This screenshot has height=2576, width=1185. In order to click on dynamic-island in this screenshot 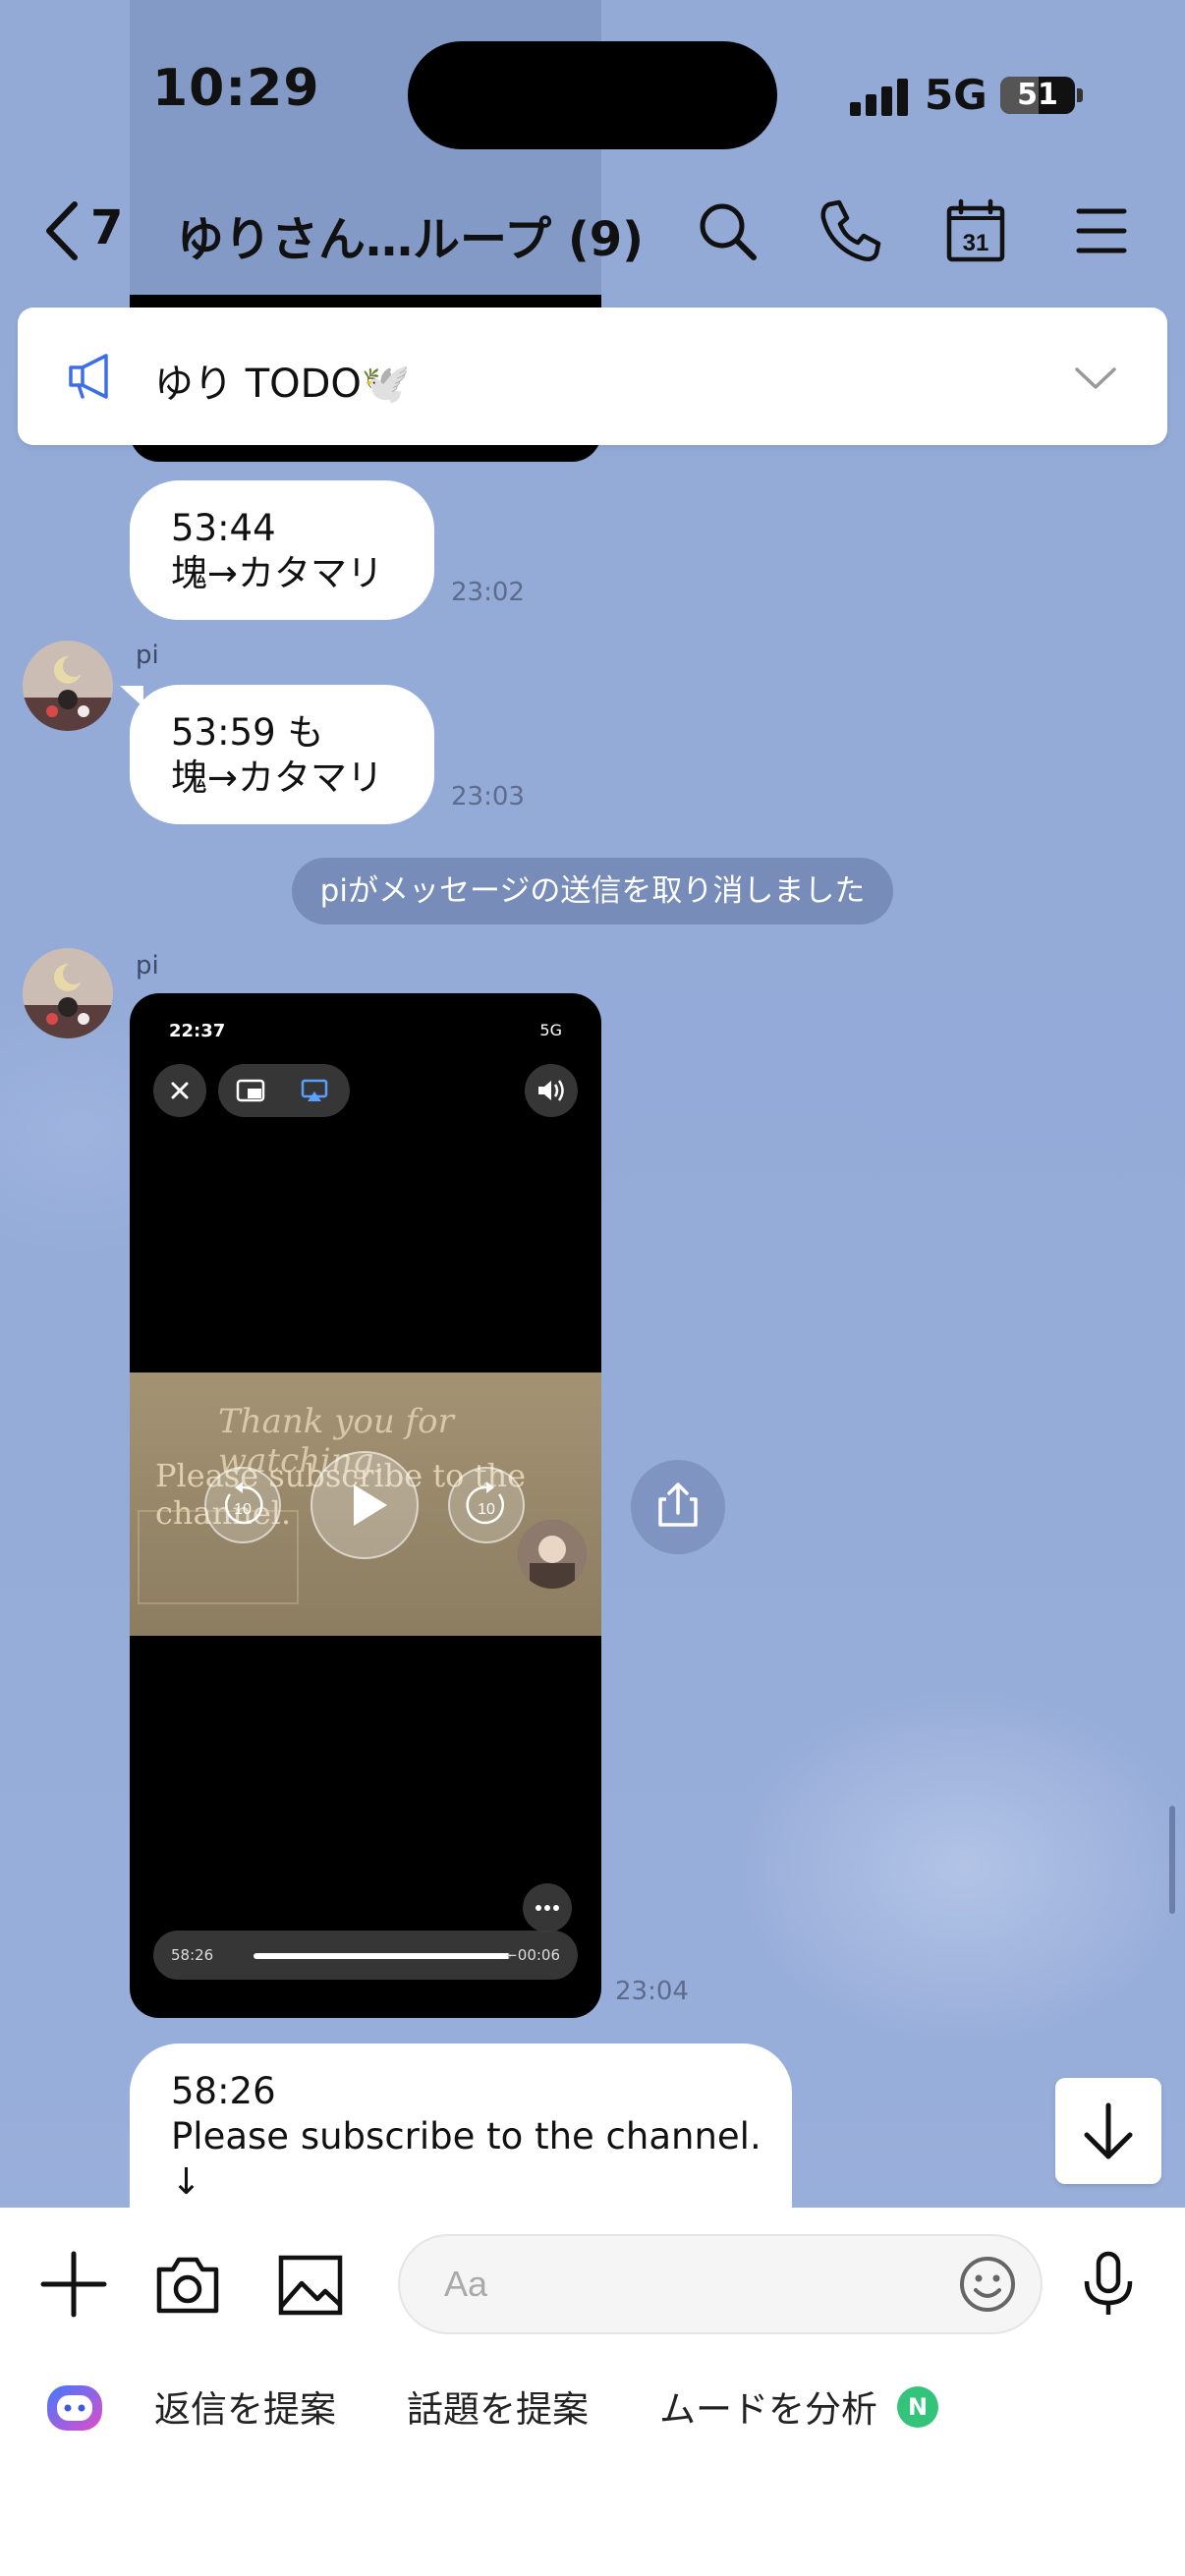, I will do `click(592, 95)`.